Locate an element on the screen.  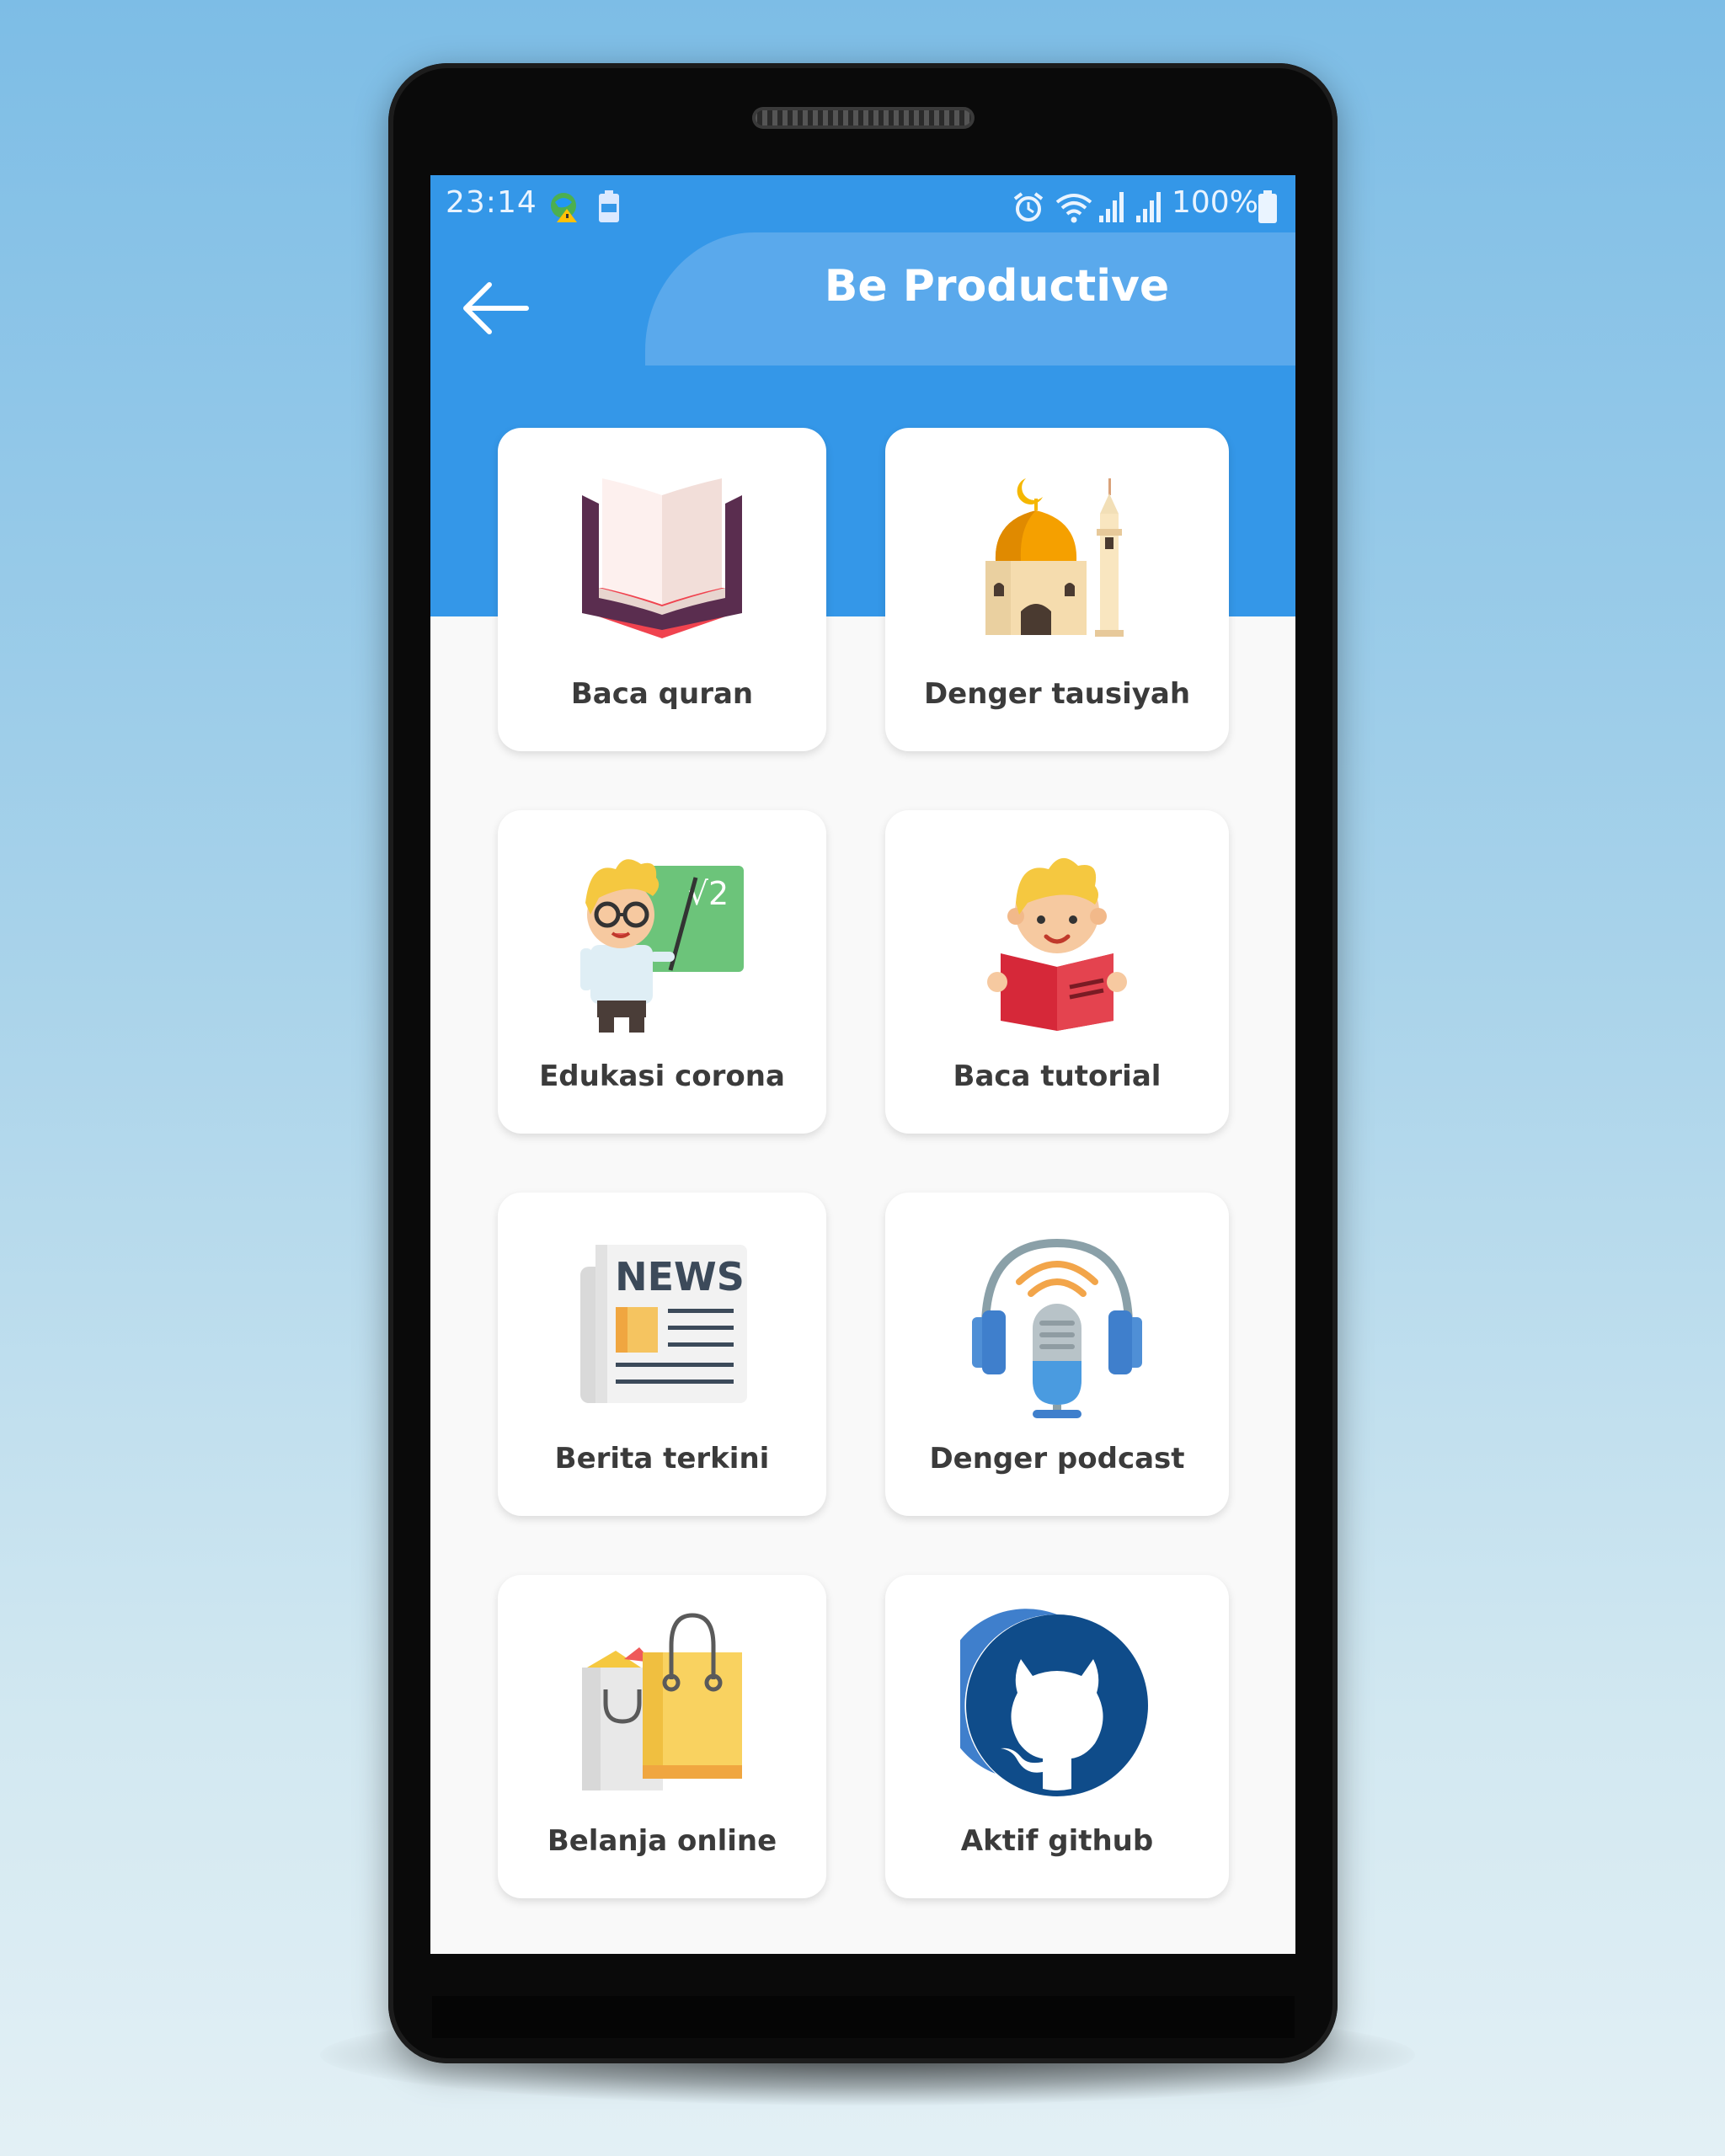
podcast-mic-icon is located at coordinates (1057, 1323).